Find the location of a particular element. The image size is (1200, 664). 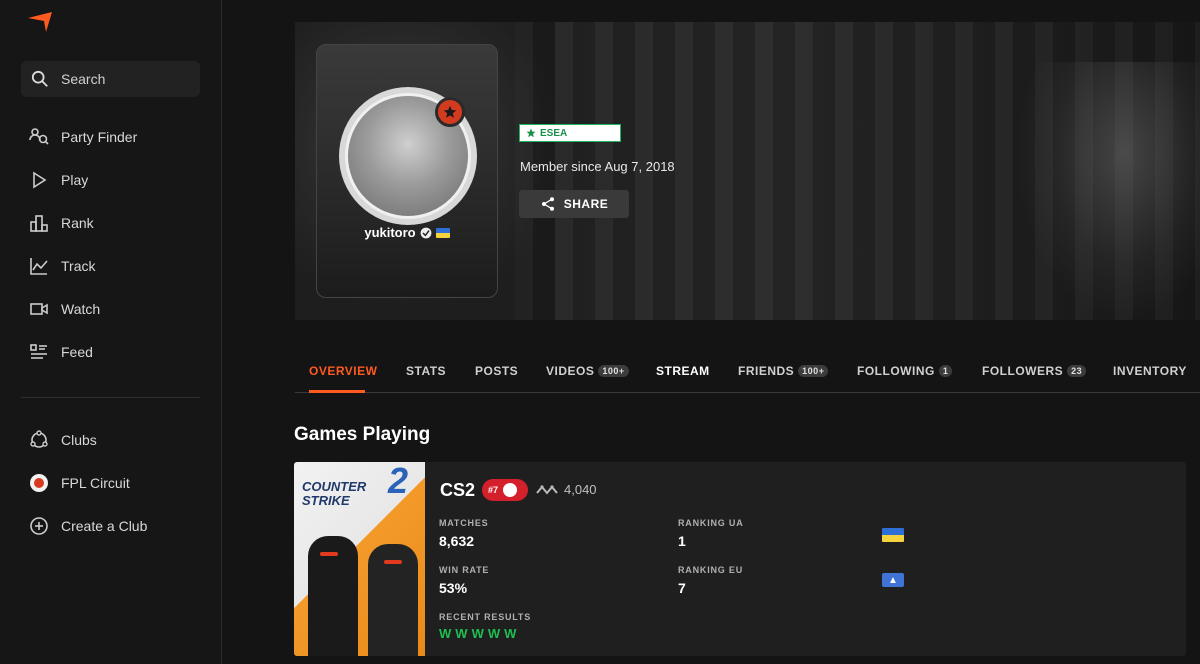

esea-badge: ESEA is located at coordinates (570, 133).